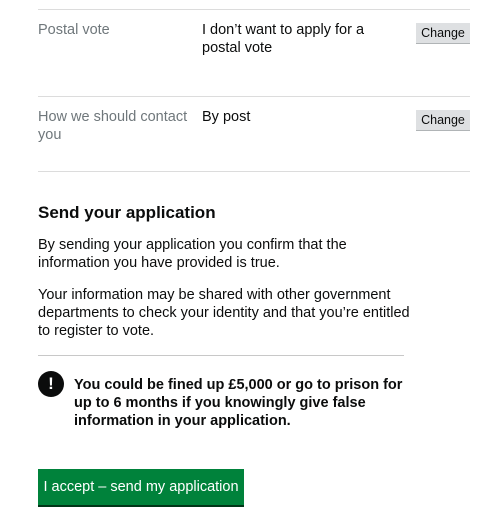 The height and width of the screenshot is (522, 494). I want to click on warning-icon: !, so click(51, 384).